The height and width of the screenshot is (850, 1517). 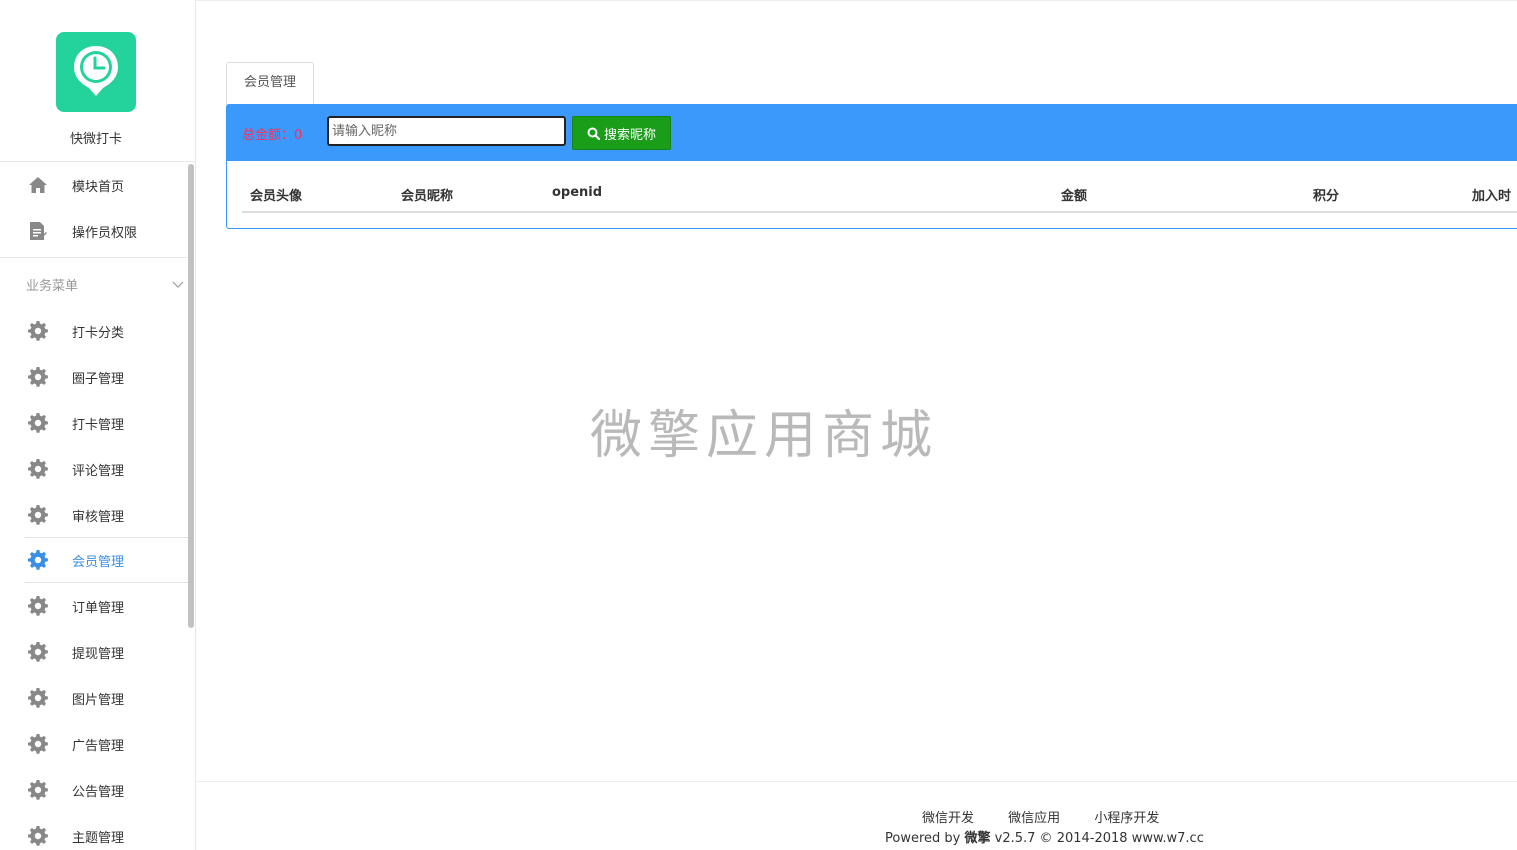 I want to click on sidebar-item-module-home: 模块首页, so click(x=93, y=185).